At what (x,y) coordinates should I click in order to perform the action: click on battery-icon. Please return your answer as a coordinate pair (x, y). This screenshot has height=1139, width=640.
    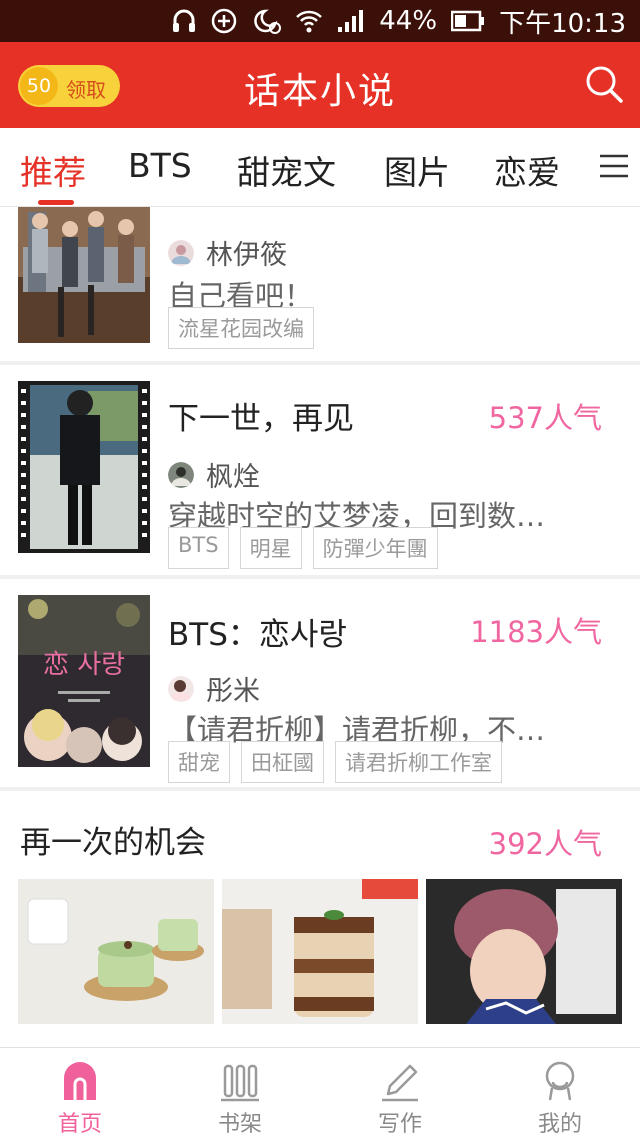
    Looking at the image, I should click on (468, 21).